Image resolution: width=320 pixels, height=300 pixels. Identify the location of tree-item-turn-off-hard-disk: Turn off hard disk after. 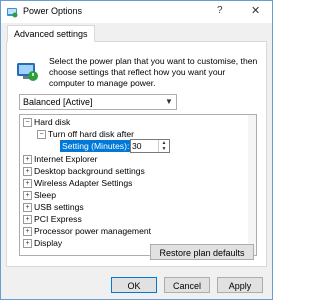
(91, 134).